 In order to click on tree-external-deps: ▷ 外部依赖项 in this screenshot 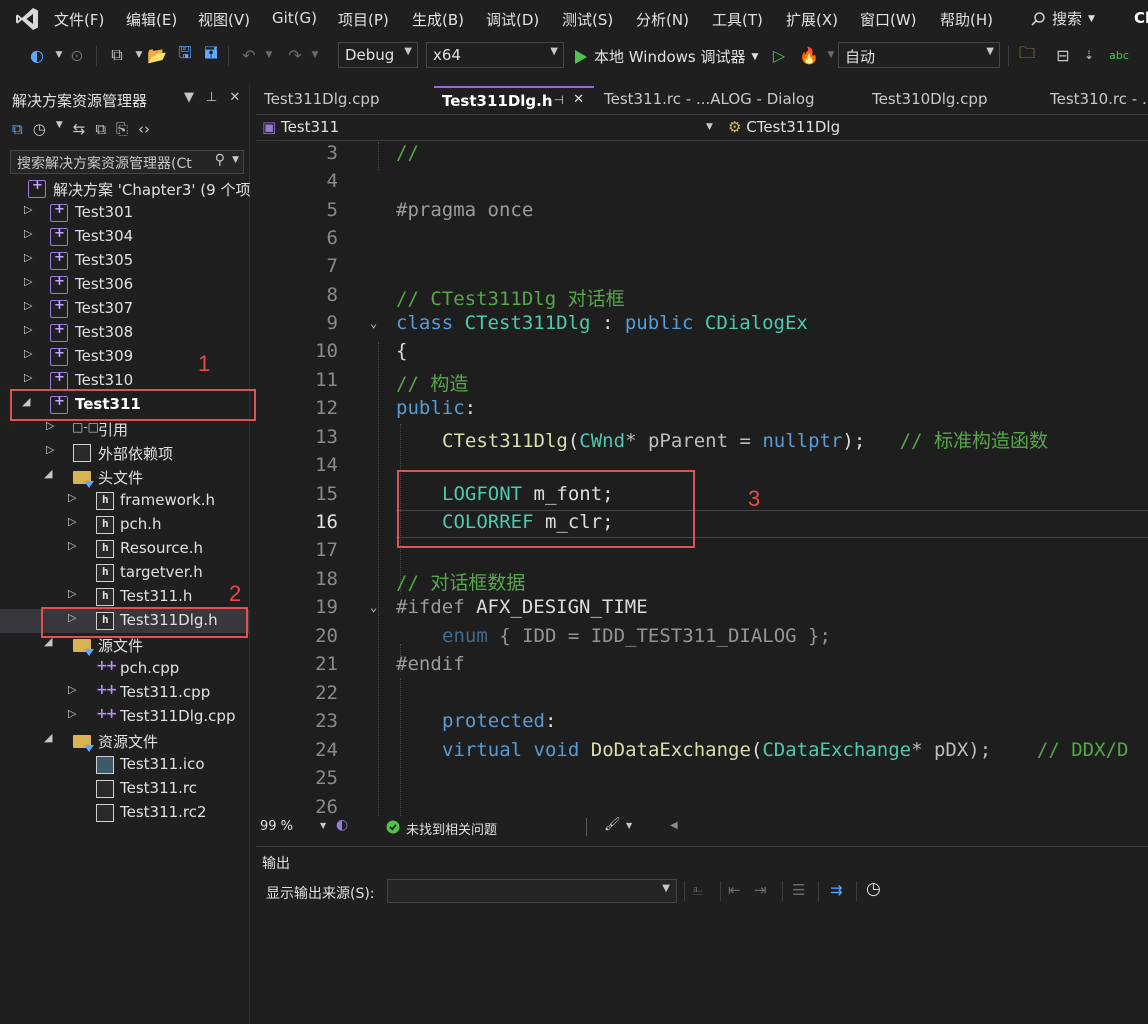, I will do `click(124, 453)`.